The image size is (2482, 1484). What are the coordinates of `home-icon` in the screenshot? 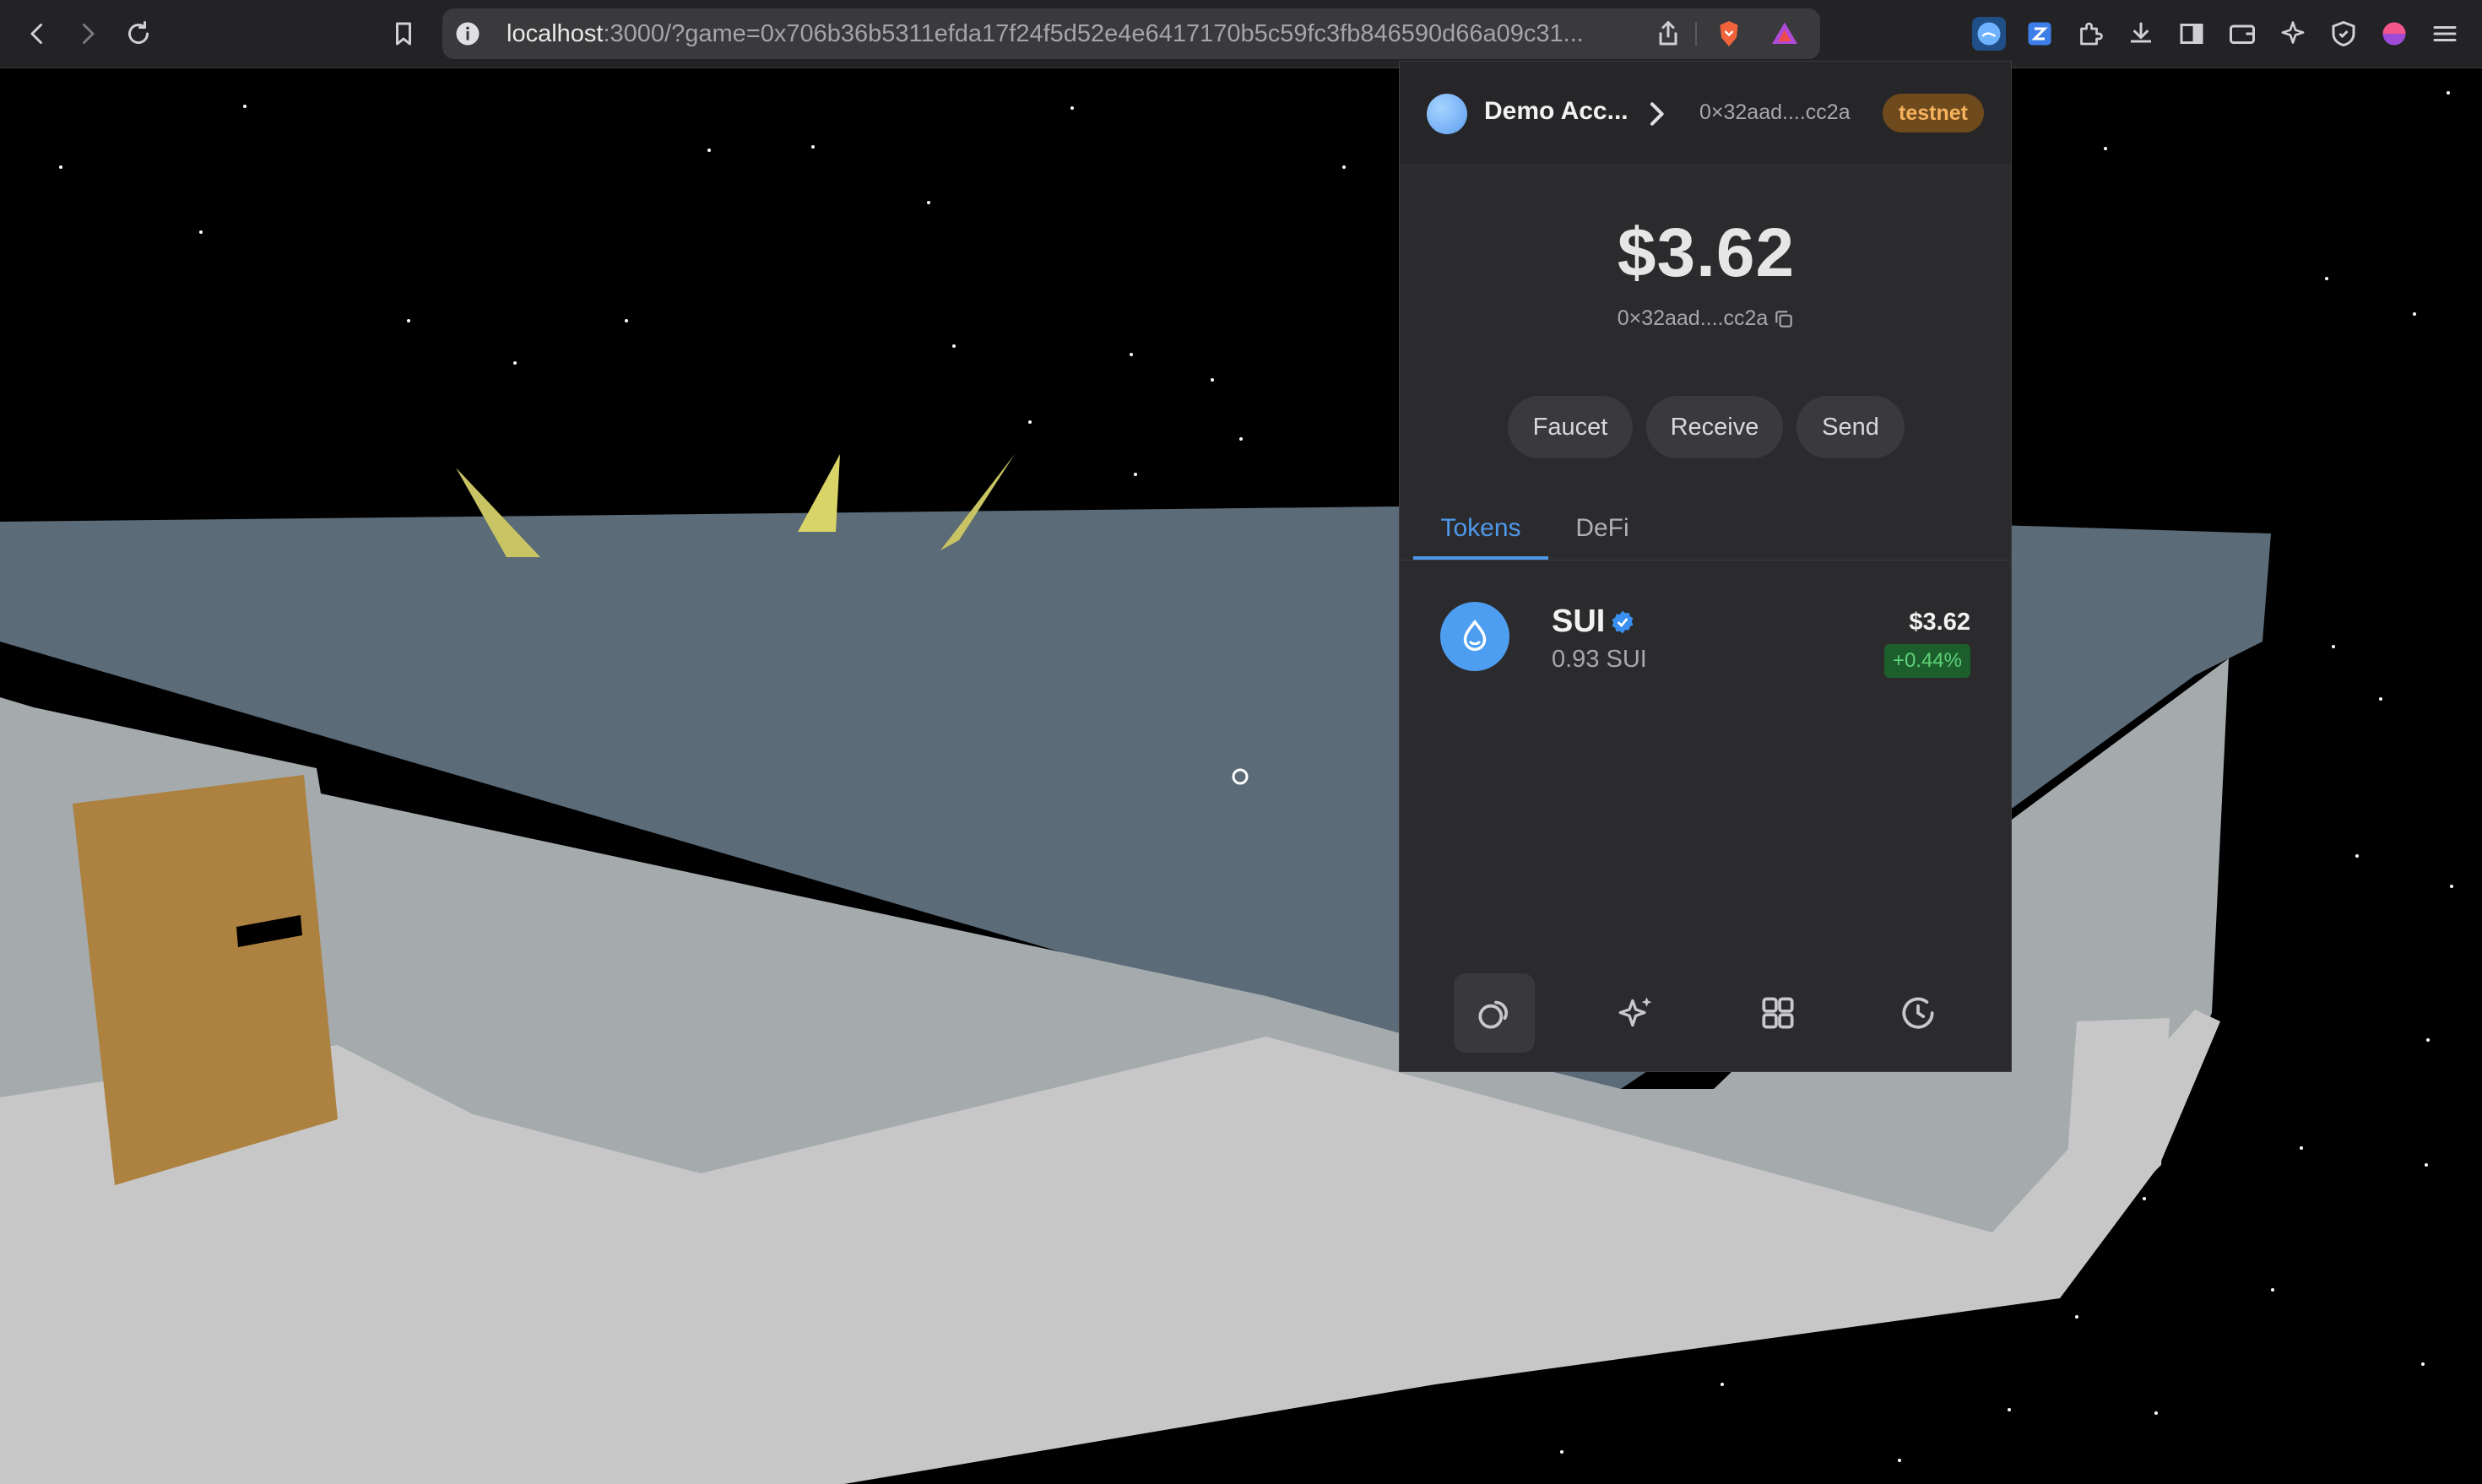 It's located at (1494, 1015).